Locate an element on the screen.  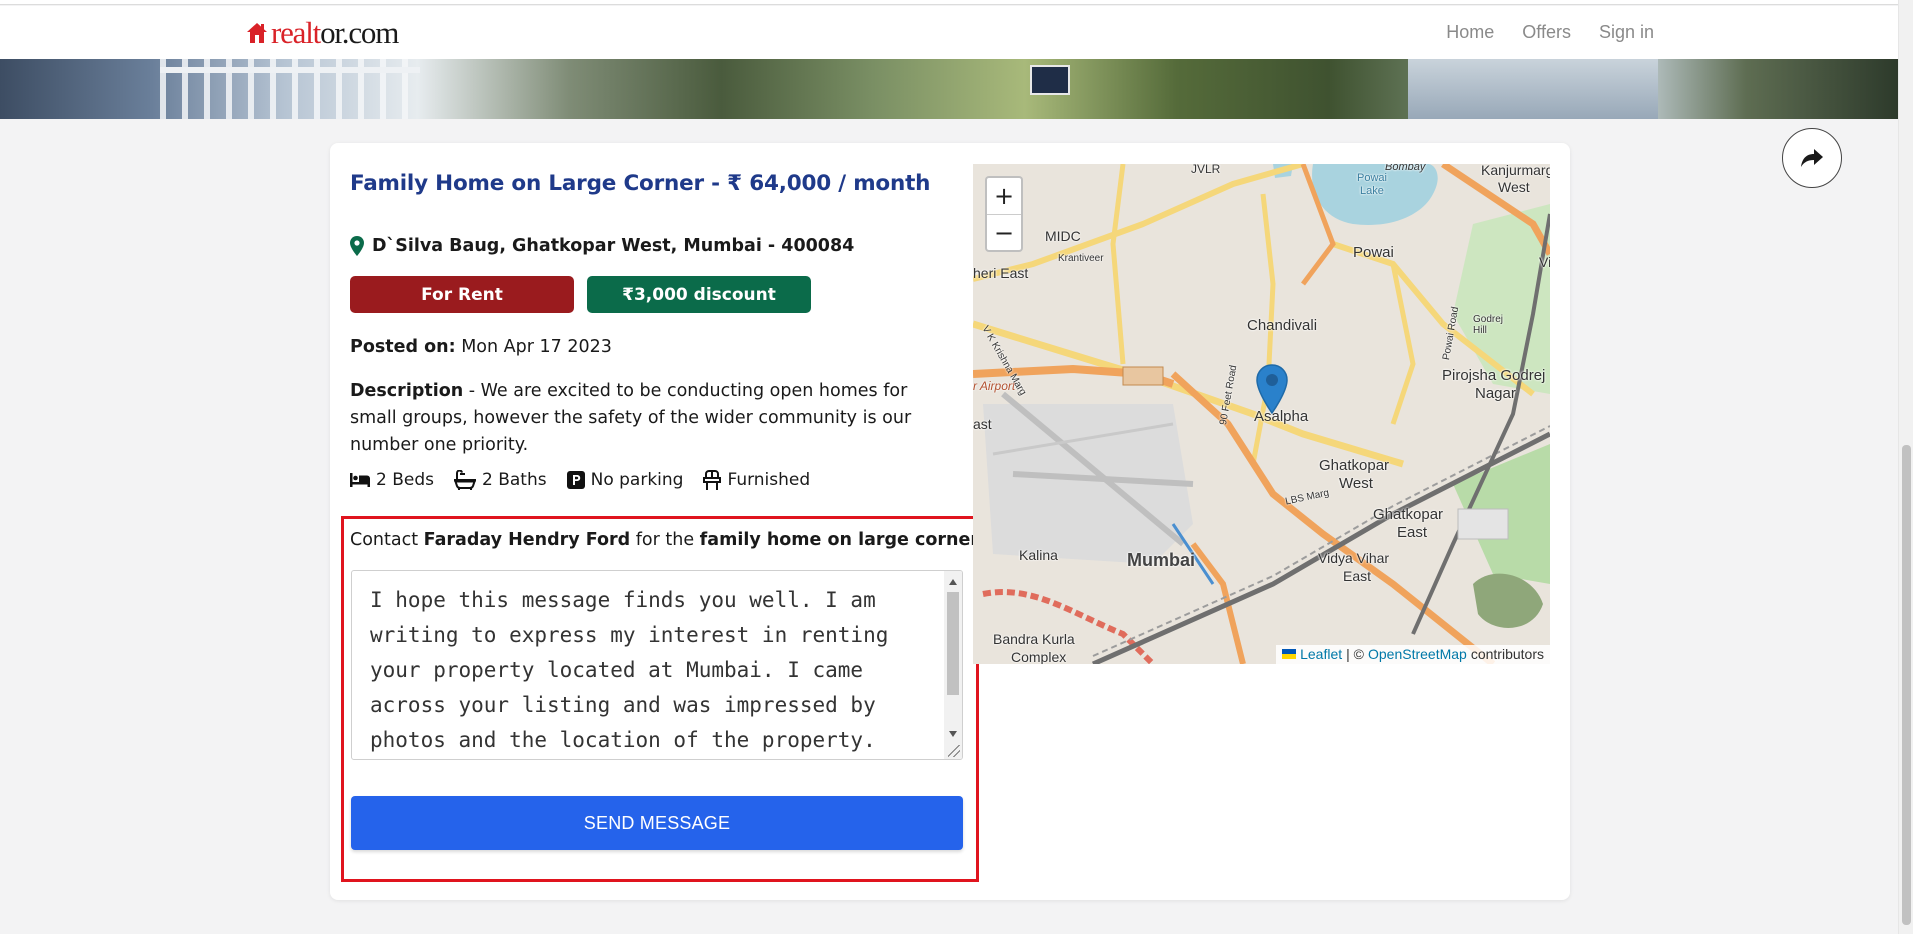
map-attribution: Leaflet | © OpenStreetMap contributors is located at coordinates (1413, 654).